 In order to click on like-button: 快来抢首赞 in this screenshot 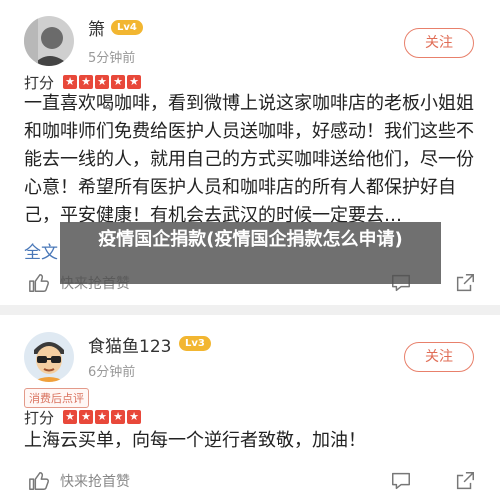, I will do `click(79, 481)`.